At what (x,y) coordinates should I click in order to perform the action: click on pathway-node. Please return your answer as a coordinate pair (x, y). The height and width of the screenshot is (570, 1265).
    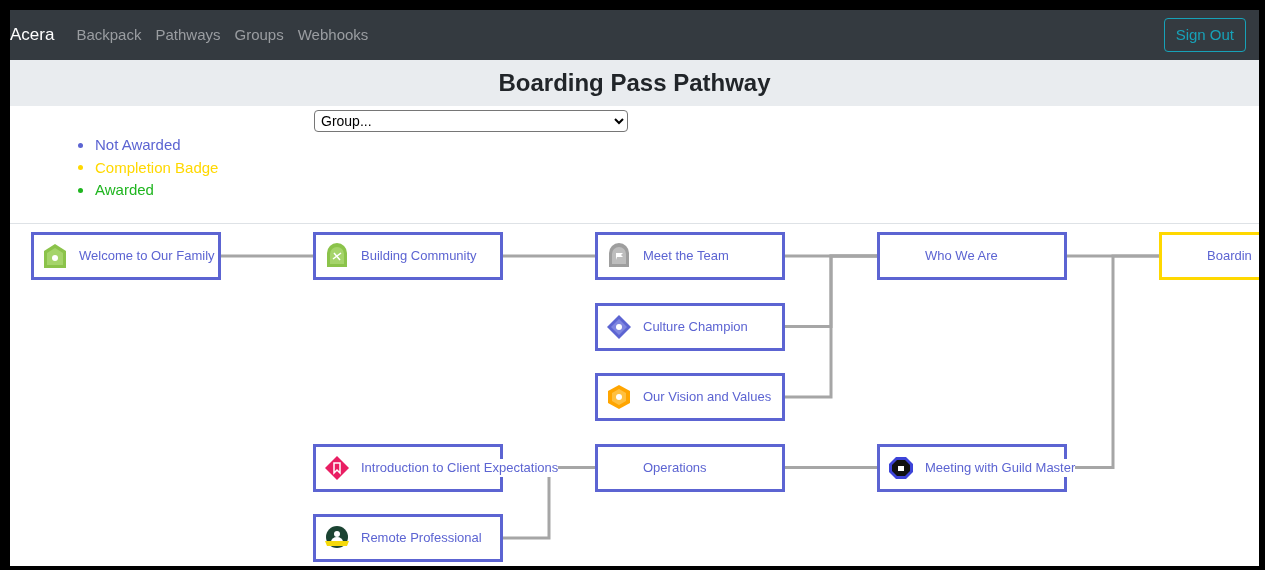
    Looking at the image, I should click on (690, 467).